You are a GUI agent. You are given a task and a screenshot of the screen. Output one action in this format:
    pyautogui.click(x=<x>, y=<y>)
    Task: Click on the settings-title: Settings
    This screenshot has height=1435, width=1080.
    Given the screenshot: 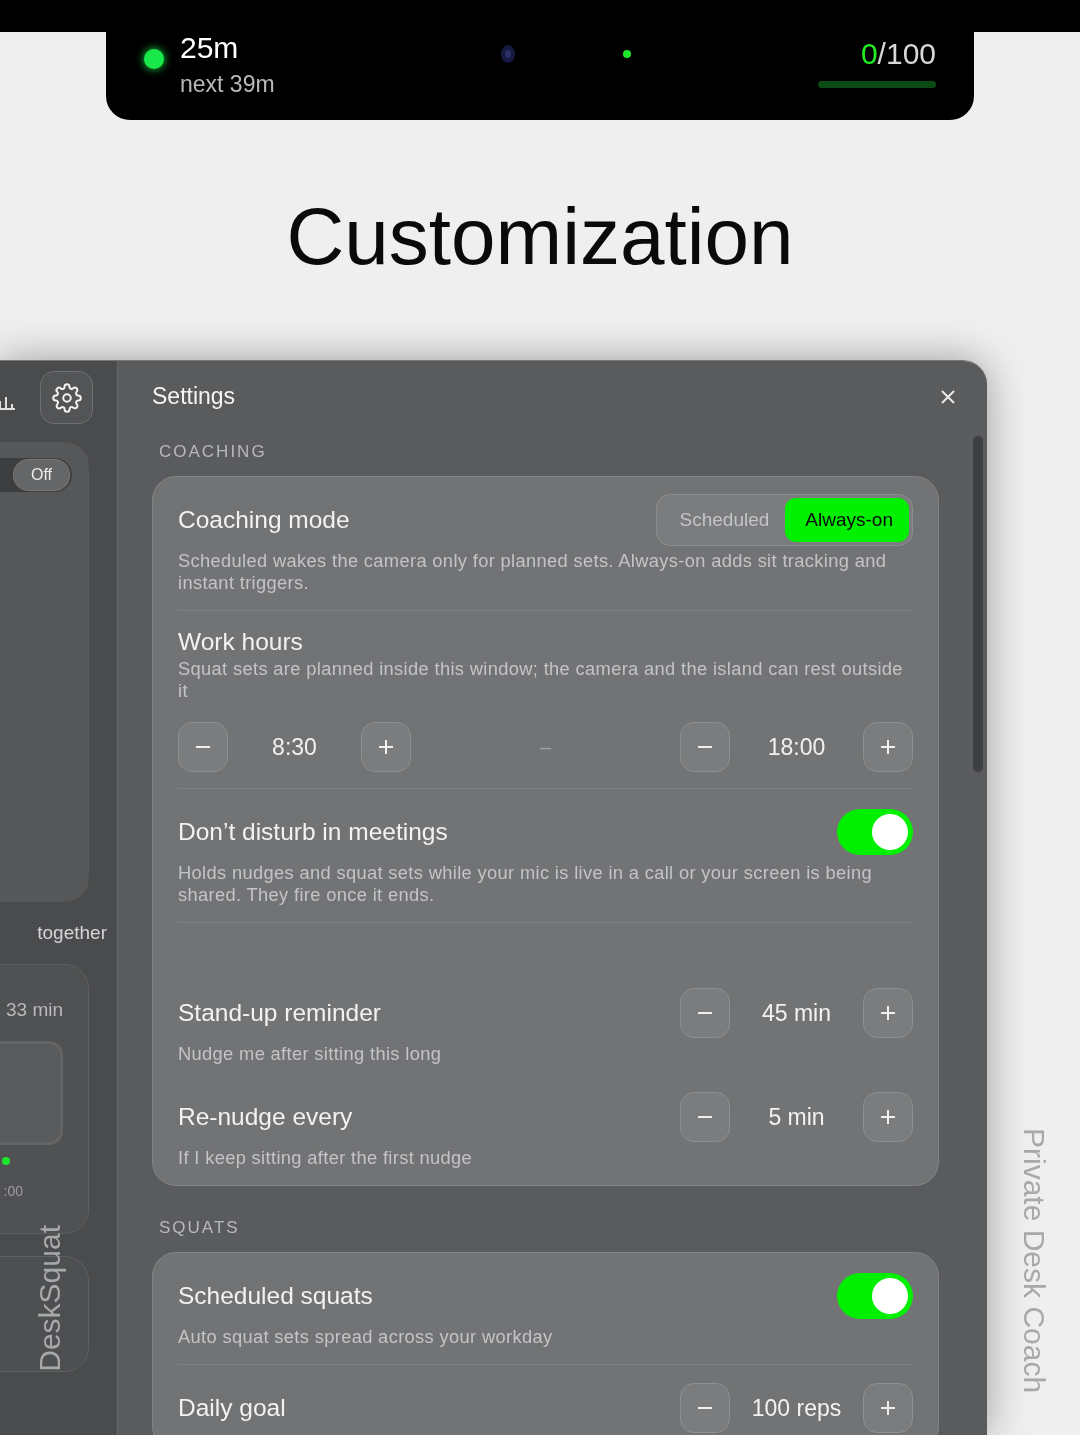 What is the action you would take?
    pyautogui.click(x=194, y=396)
    